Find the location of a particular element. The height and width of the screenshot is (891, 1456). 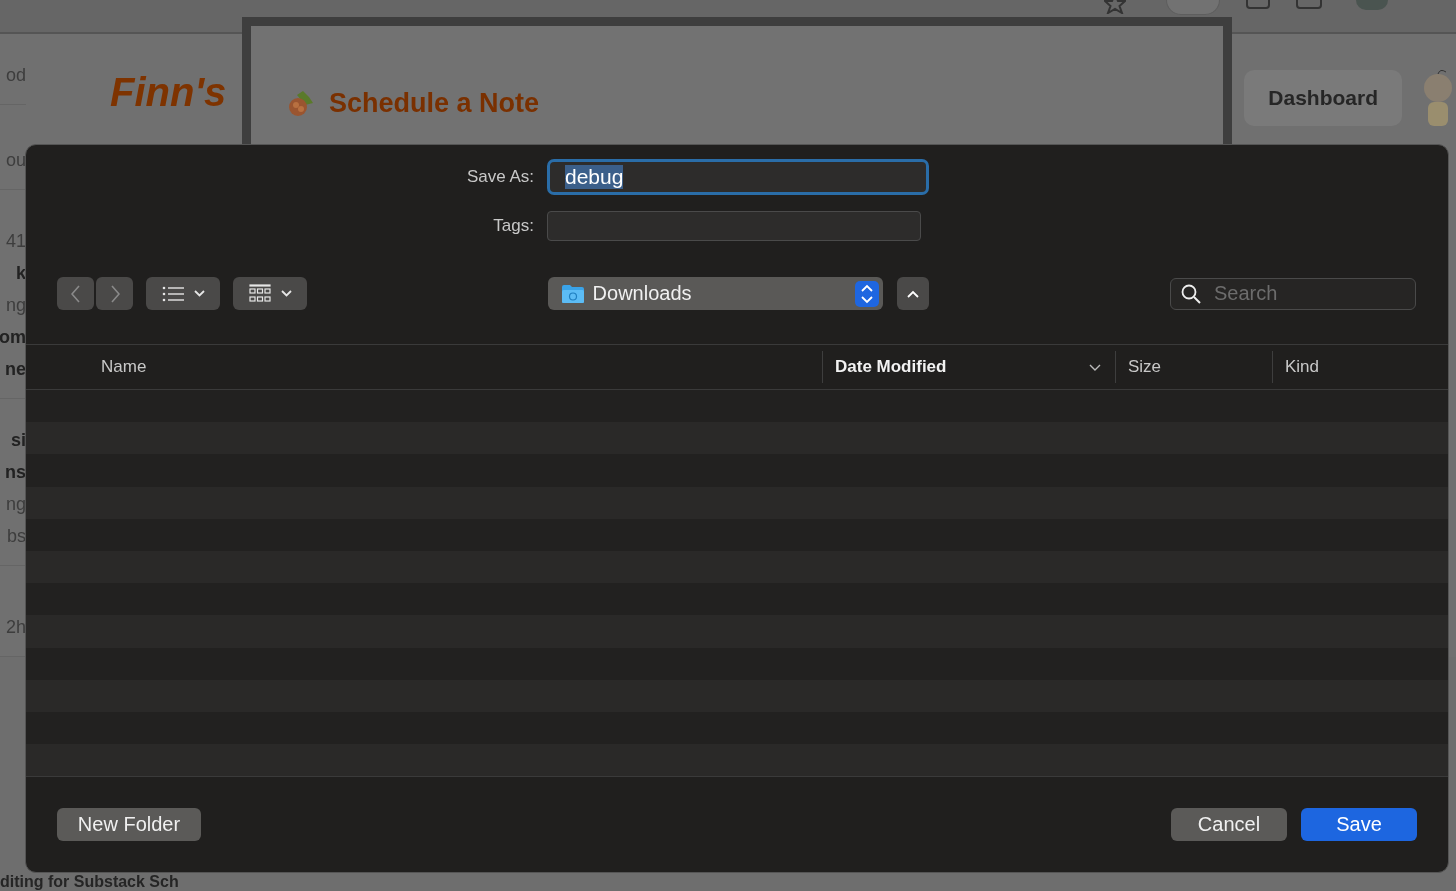

column-header: Size is located at coordinates (1145, 367).